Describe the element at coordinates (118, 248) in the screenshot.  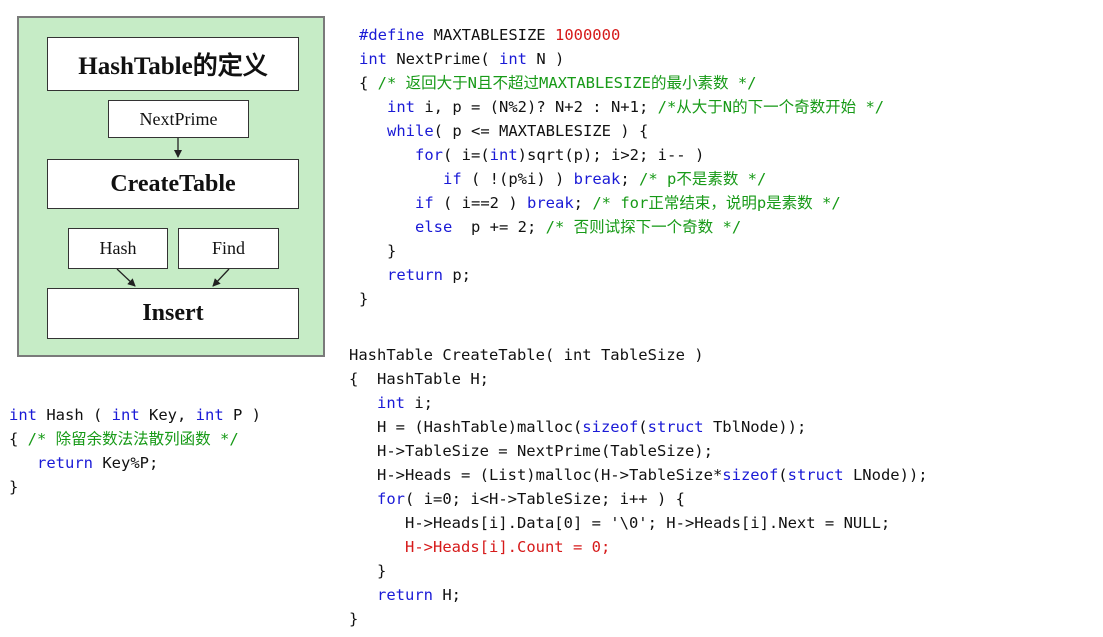
I see `hash-box: Hash` at that location.